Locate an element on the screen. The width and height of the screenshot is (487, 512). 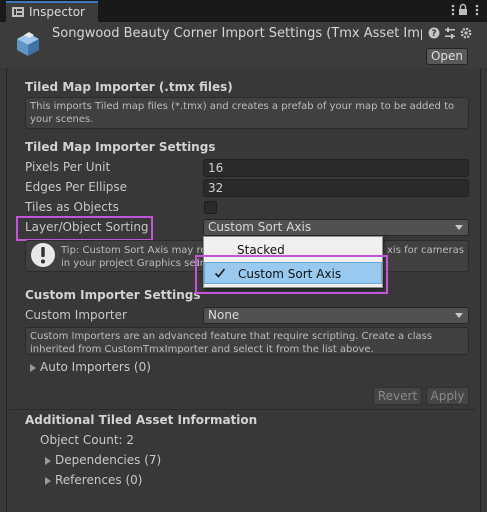
tab-inspector: Inspector is located at coordinates (52, 11).